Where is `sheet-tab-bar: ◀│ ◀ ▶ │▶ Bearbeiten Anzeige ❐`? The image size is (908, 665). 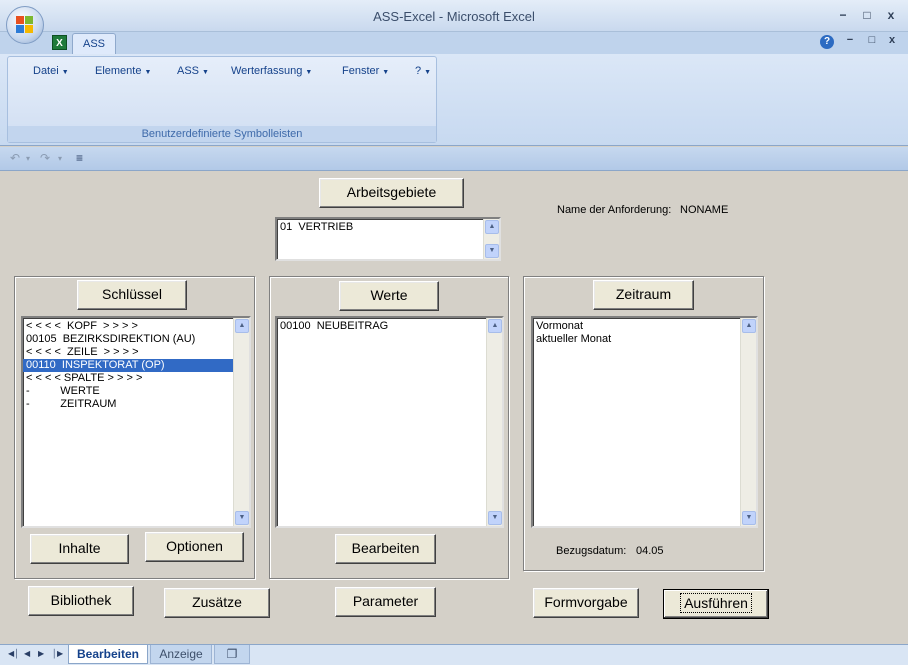
sheet-tab-bar: ◀│ ◀ ▶ │▶ Bearbeiten Anzeige ❐ is located at coordinates (454, 654).